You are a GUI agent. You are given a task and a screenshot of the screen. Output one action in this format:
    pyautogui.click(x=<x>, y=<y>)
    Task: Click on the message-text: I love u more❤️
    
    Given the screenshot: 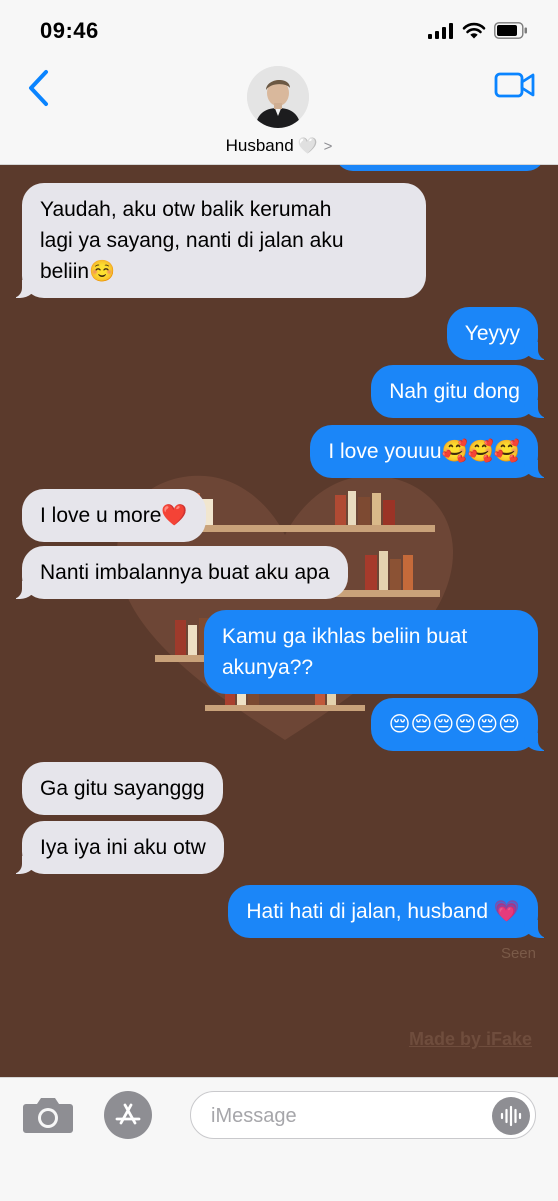 What is the action you would take?
    pyautogui.click(x=114, y=515)
    